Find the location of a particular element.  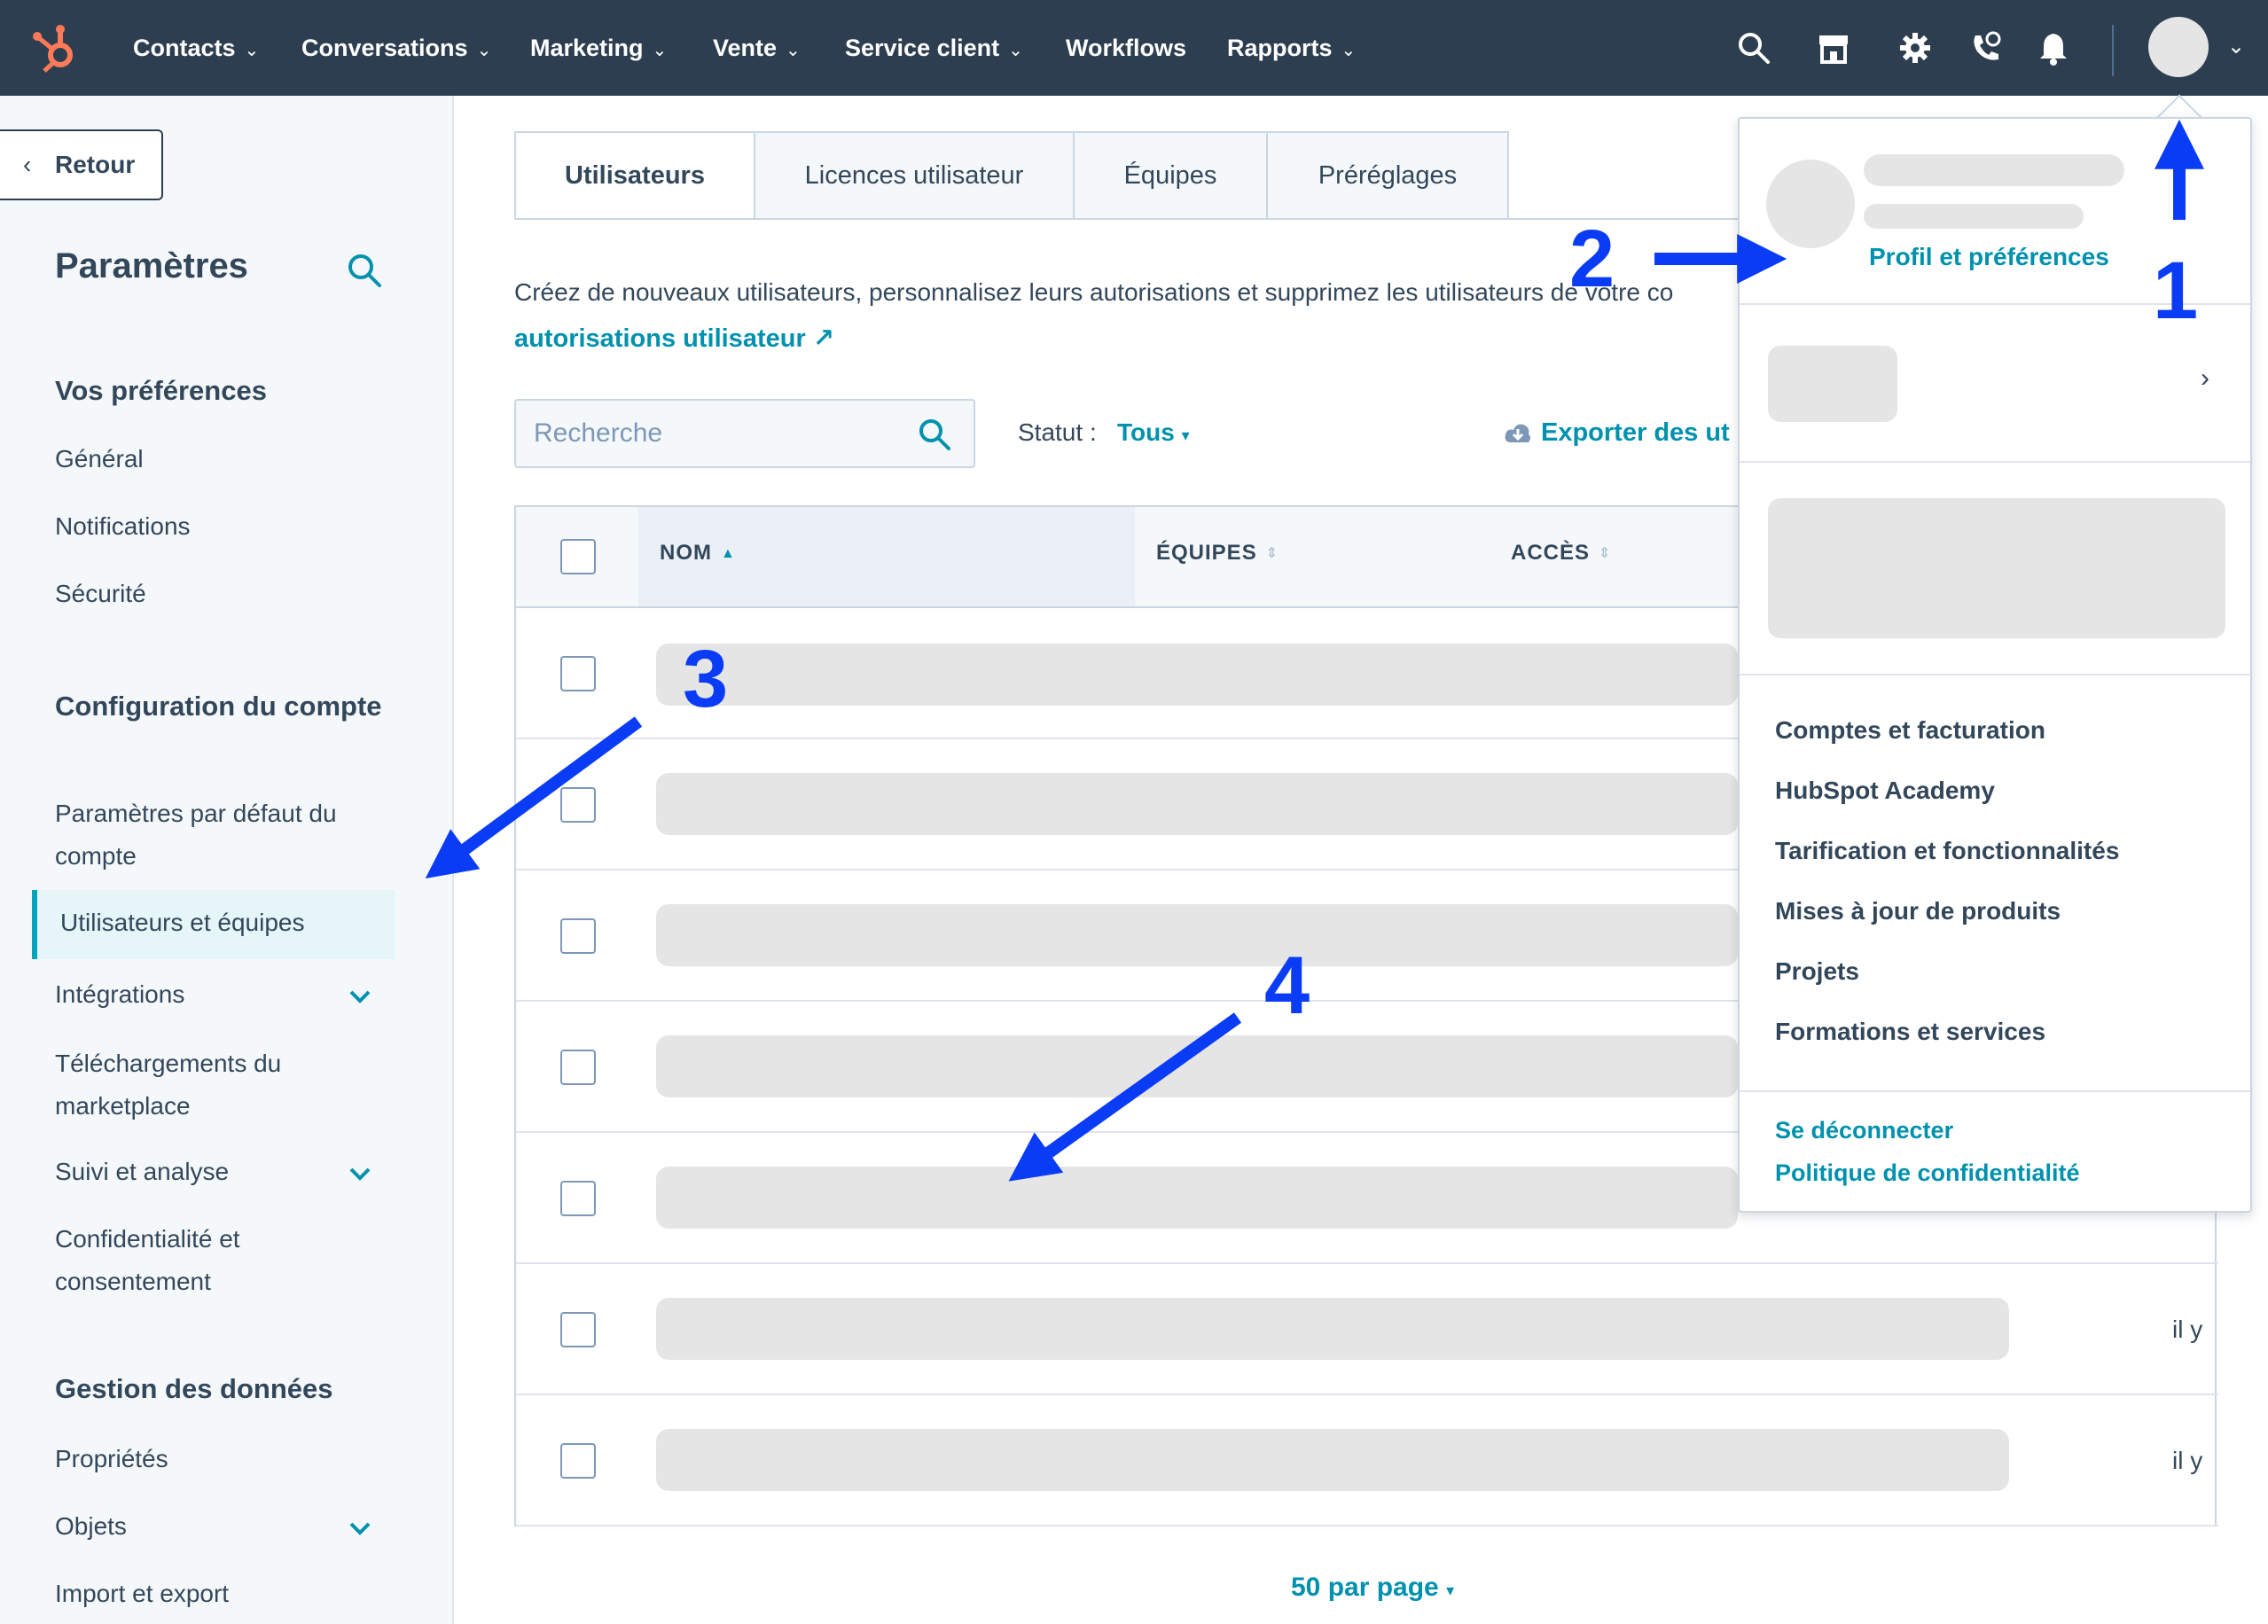

status-filter-label: Statut : is located at coordinates (1057, 432).